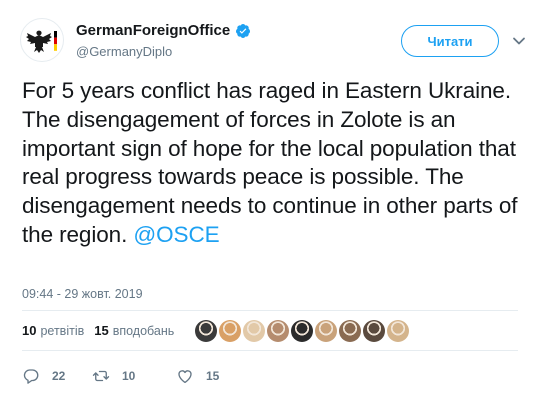  Describe the element at coordinates (124, 51) in the screenshot. I see `account-handle: @GermanyDiplo` at that location.